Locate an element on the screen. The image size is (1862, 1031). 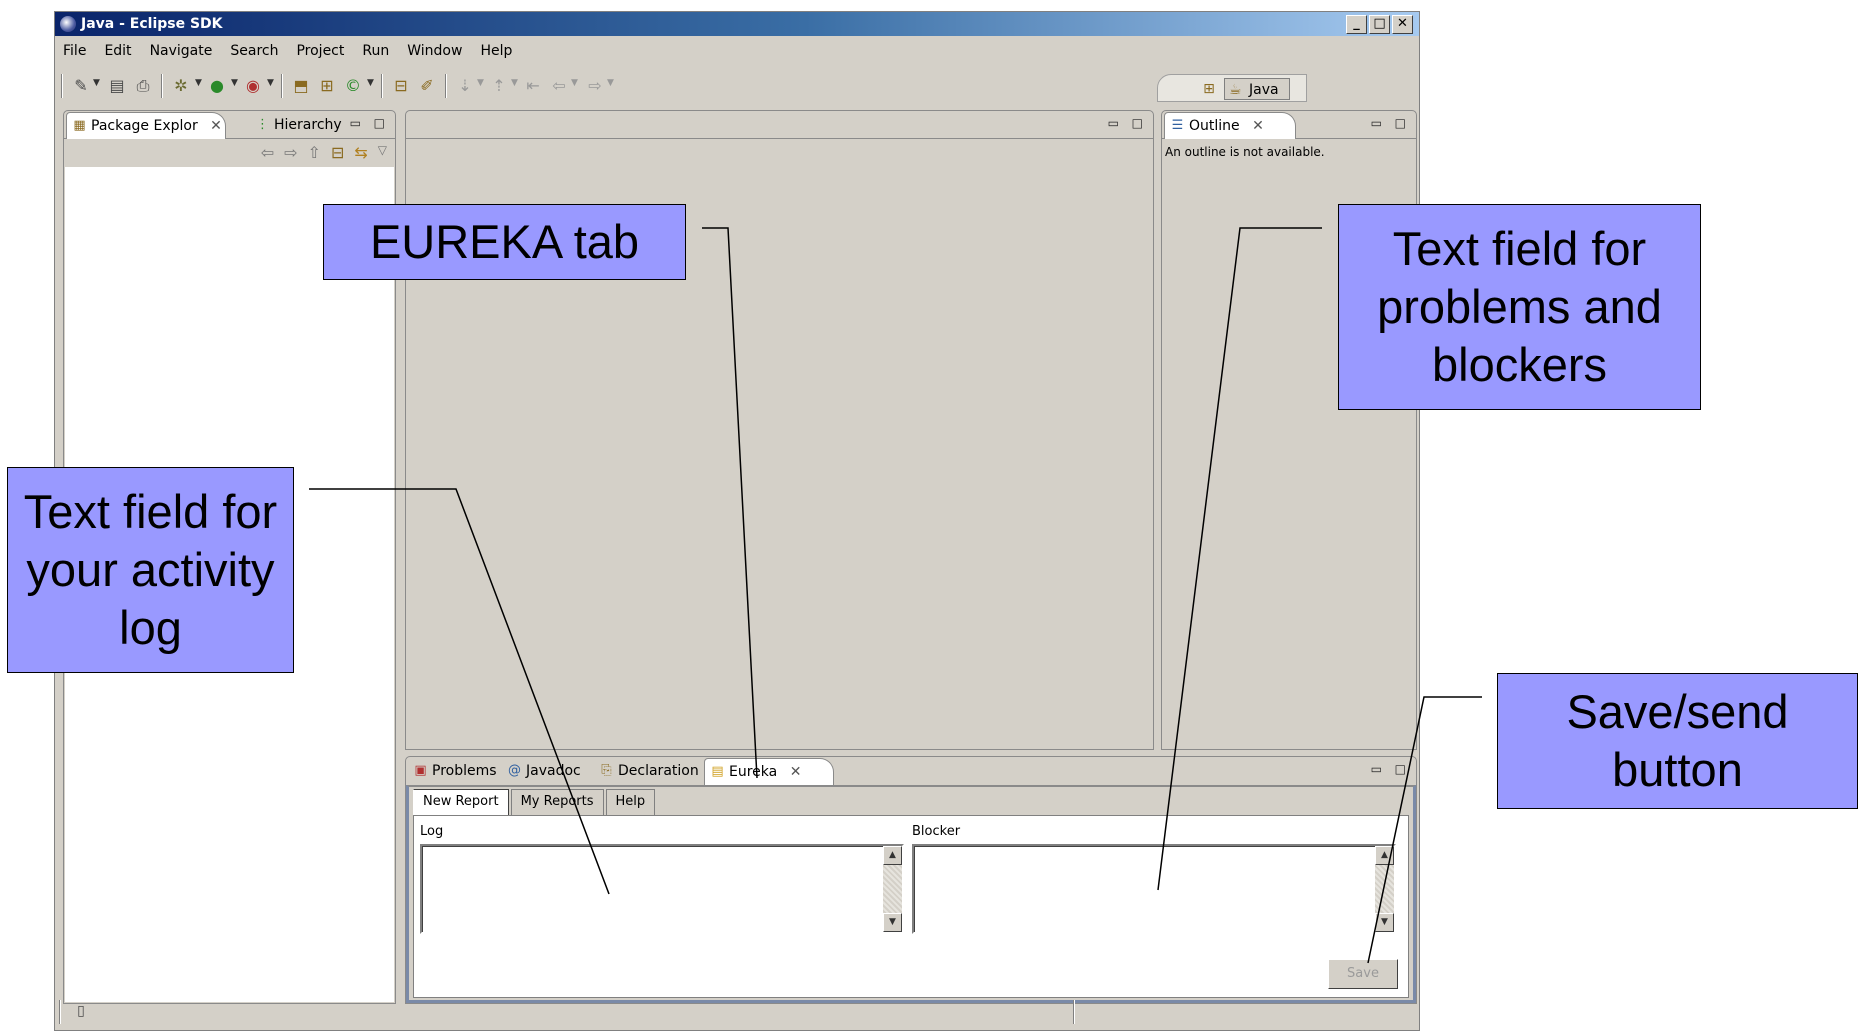
subtab-my-reports: My Reports is located at coordinates (557, 802).